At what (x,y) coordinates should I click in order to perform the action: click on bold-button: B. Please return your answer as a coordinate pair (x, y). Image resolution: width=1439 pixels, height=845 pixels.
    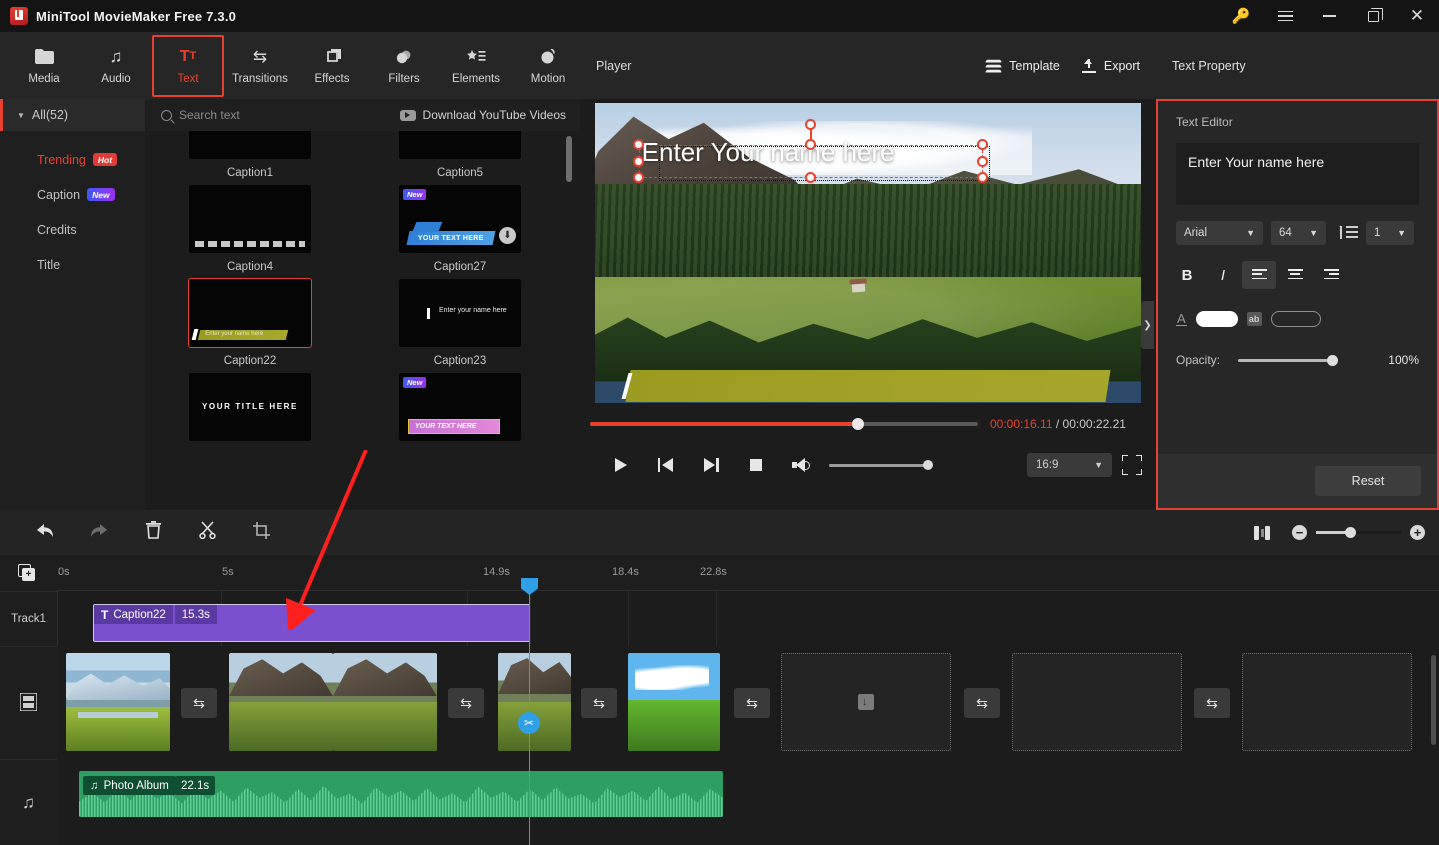
    Looking at the image, I should click on (1187, 275).